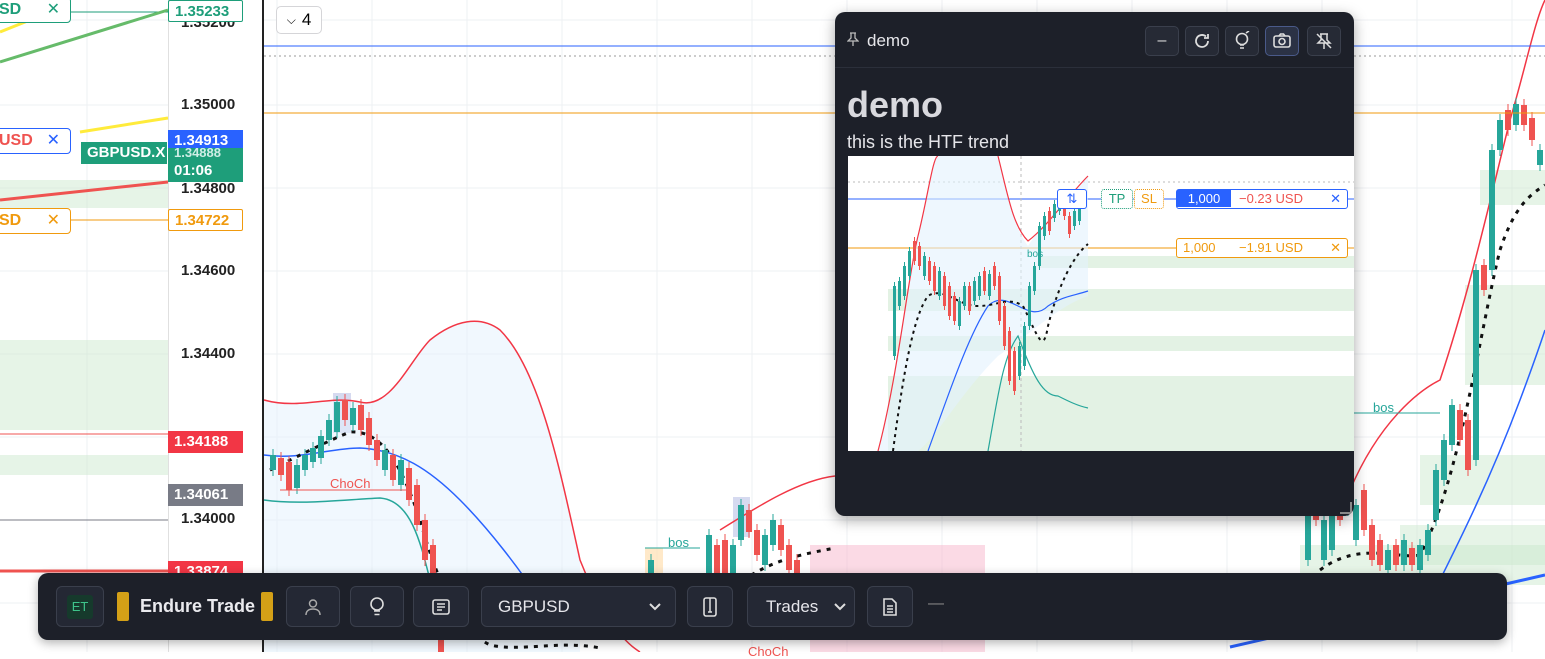  I want to click on resize-handle, so click(1346, 508).